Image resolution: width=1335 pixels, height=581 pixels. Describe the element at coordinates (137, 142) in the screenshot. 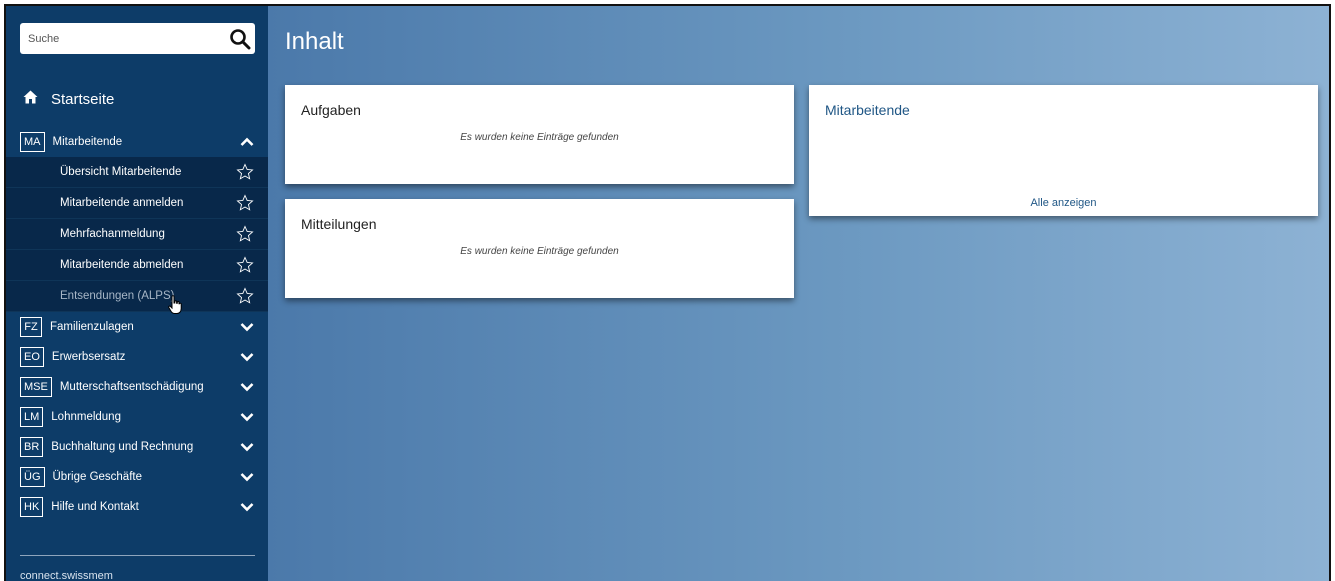

I see `menu-section-mitarbeitende: MA Mitarbeitende` at that location.